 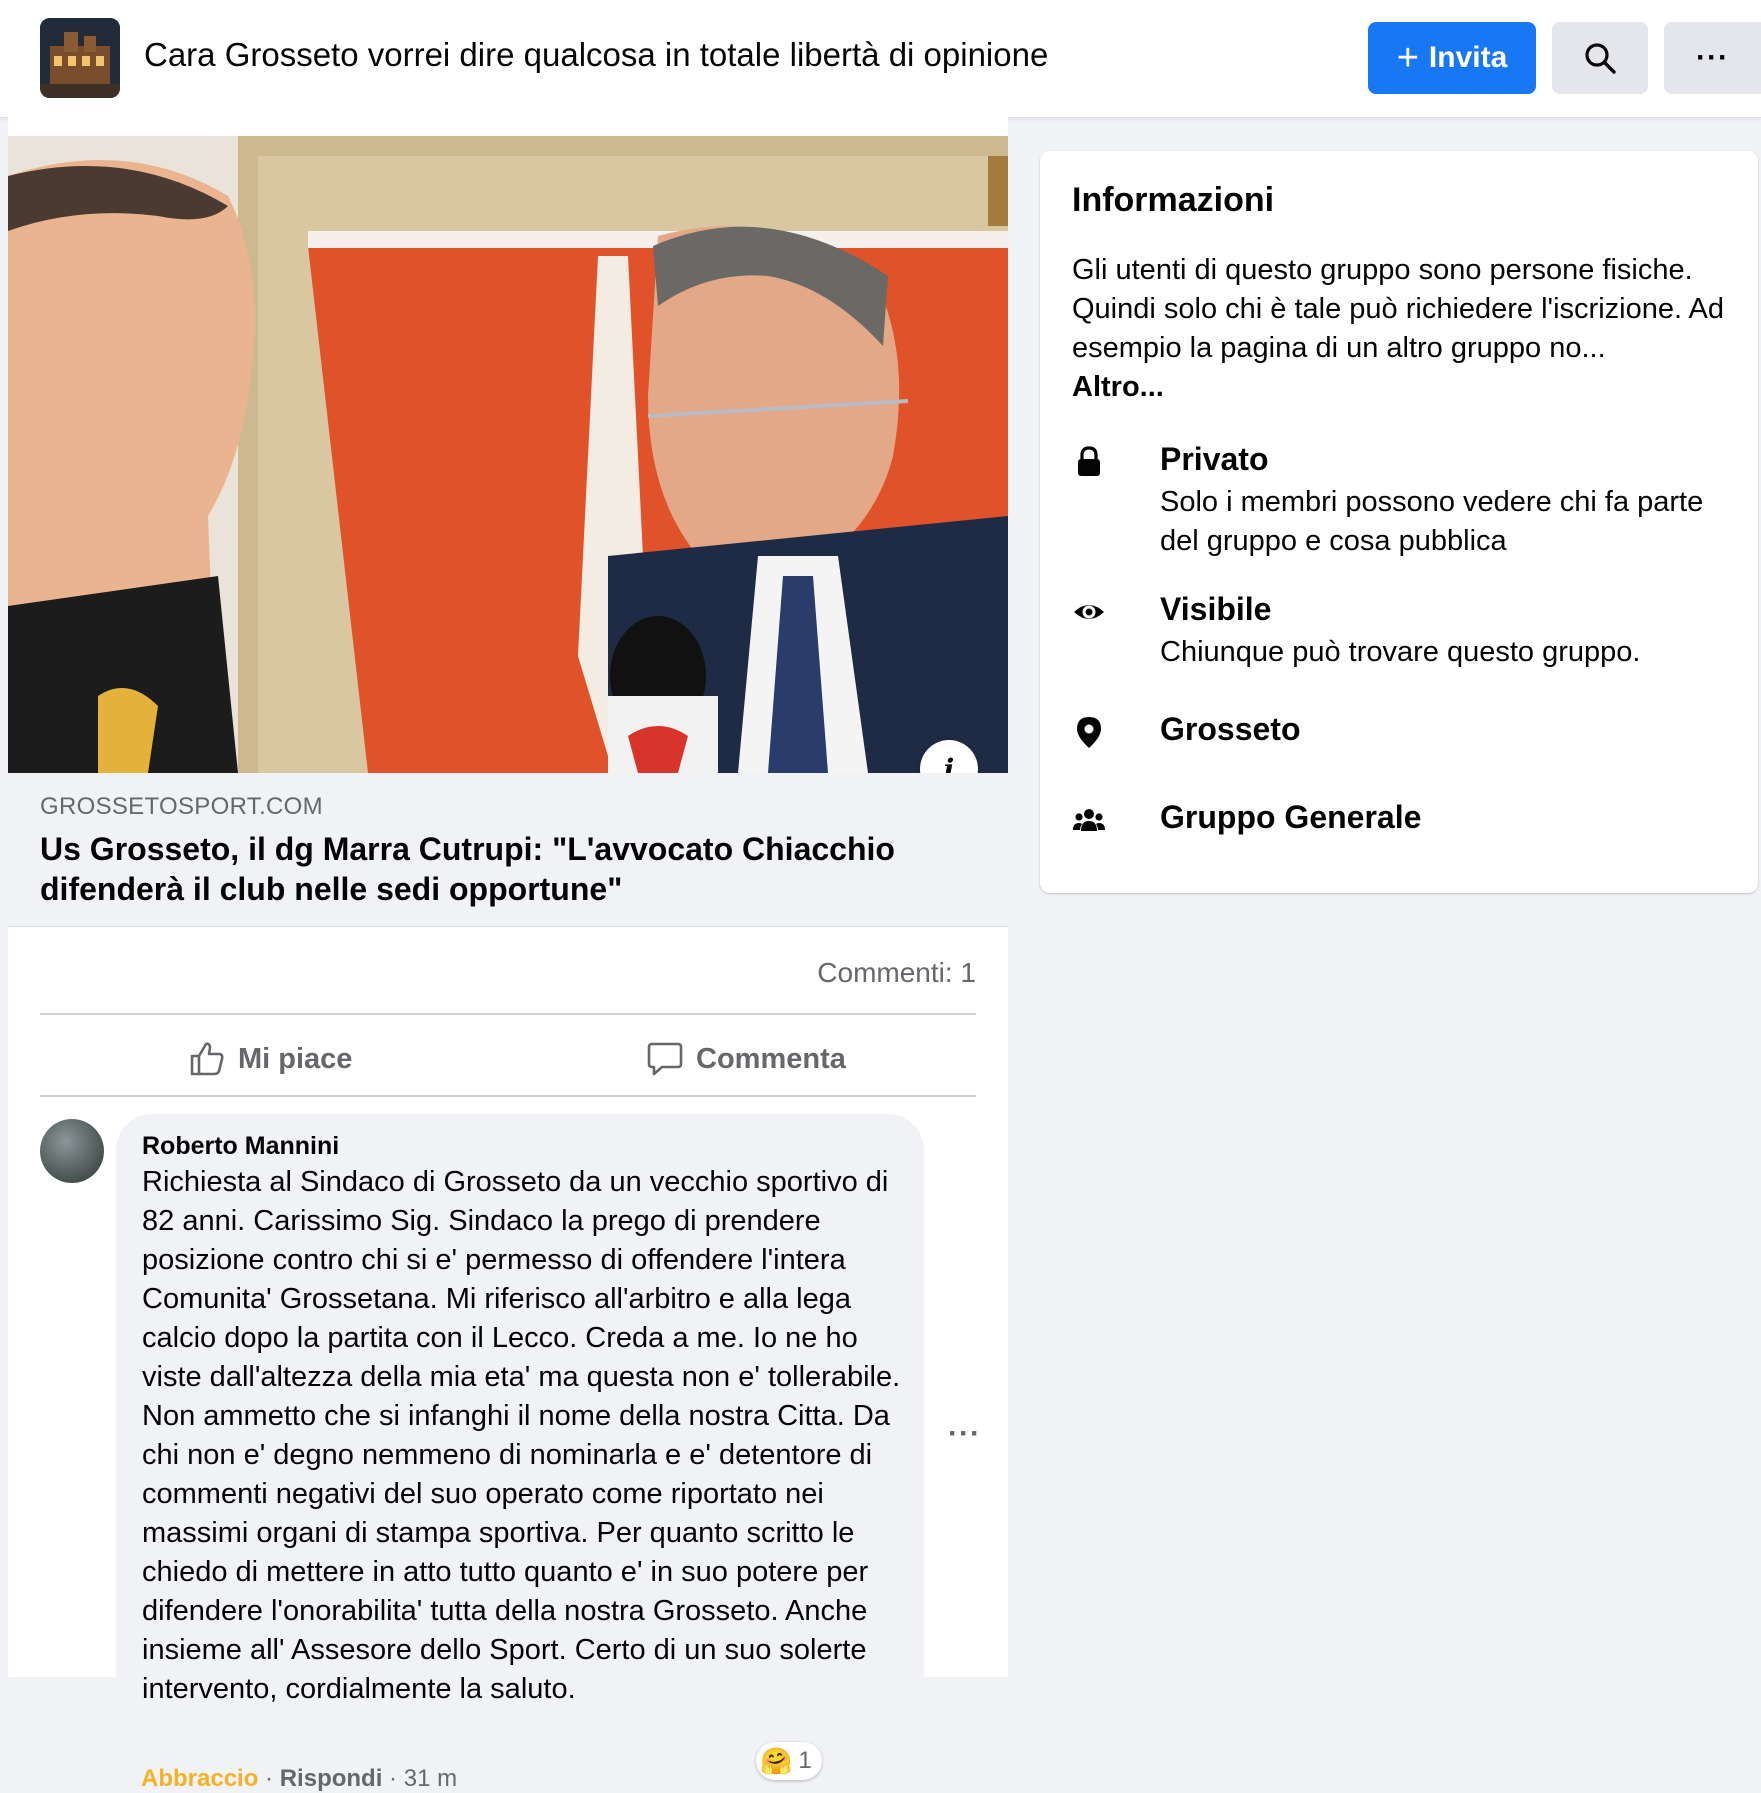 What do you see at coordinates (1089, 820) in the screenshot?
I see `group-icon` at bounding box center [1089, 820].